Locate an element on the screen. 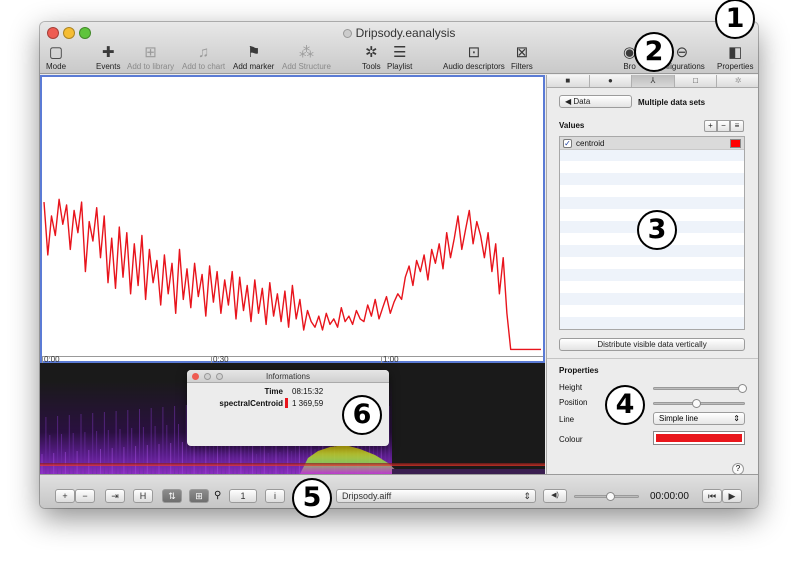 Image resolution: width=800 pixels, height=564 pixels. position-slider-knob is located at coordinates (697, 403).